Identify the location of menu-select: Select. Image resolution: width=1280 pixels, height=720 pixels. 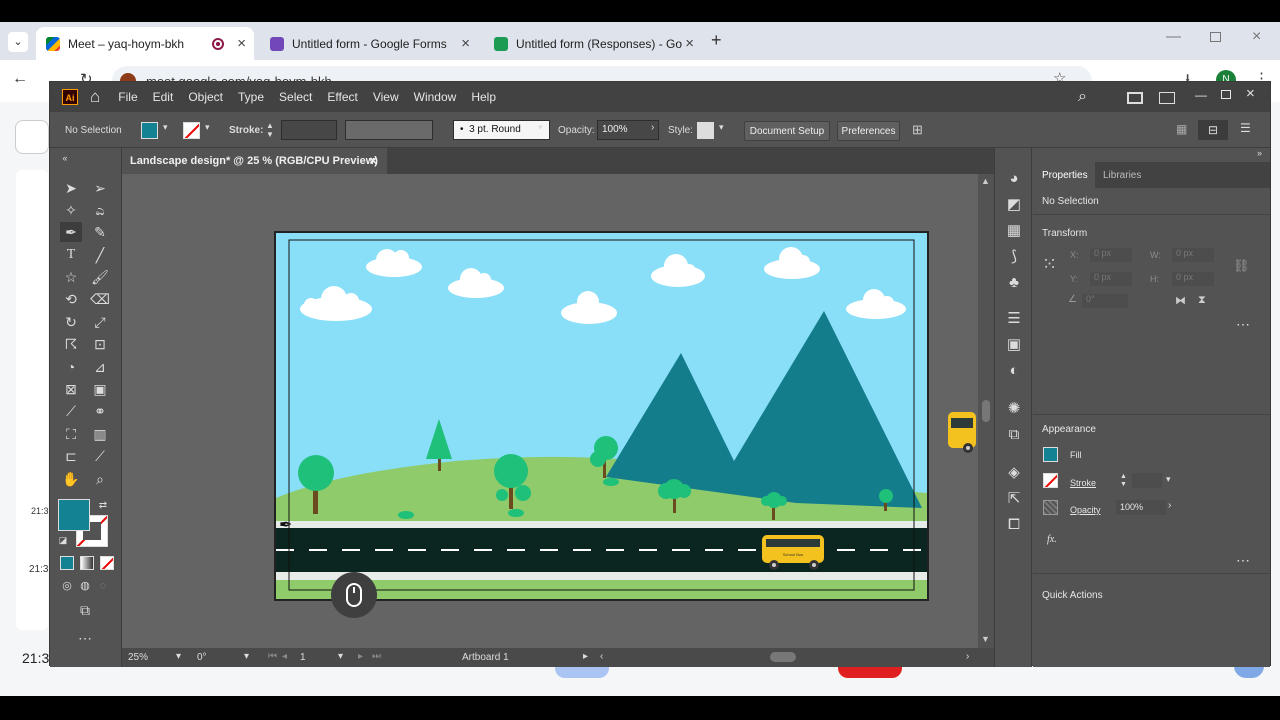
(295, 97).